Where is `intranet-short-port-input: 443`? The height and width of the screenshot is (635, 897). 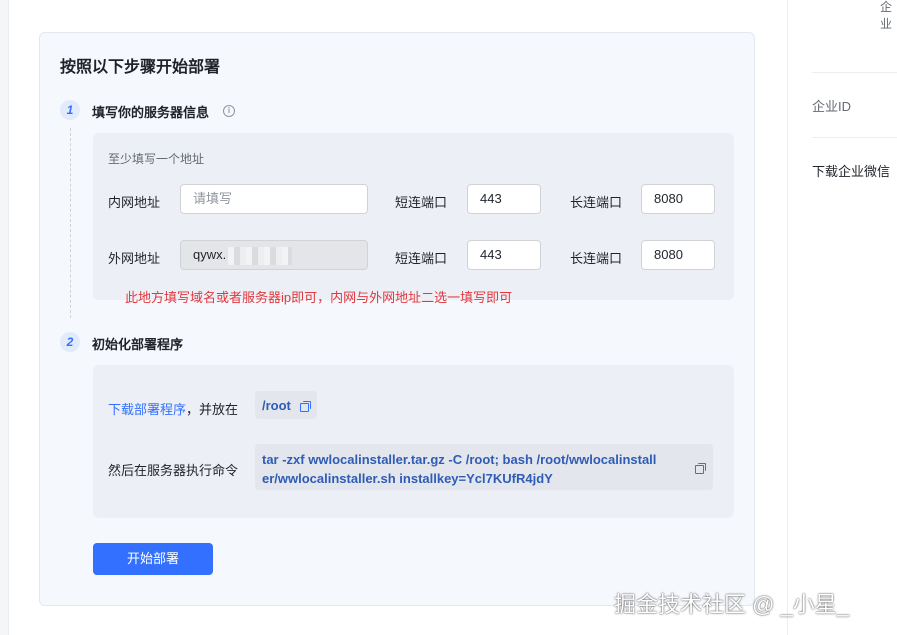
intranet-short-port-input: 443 is located at coordinates (504, 199).